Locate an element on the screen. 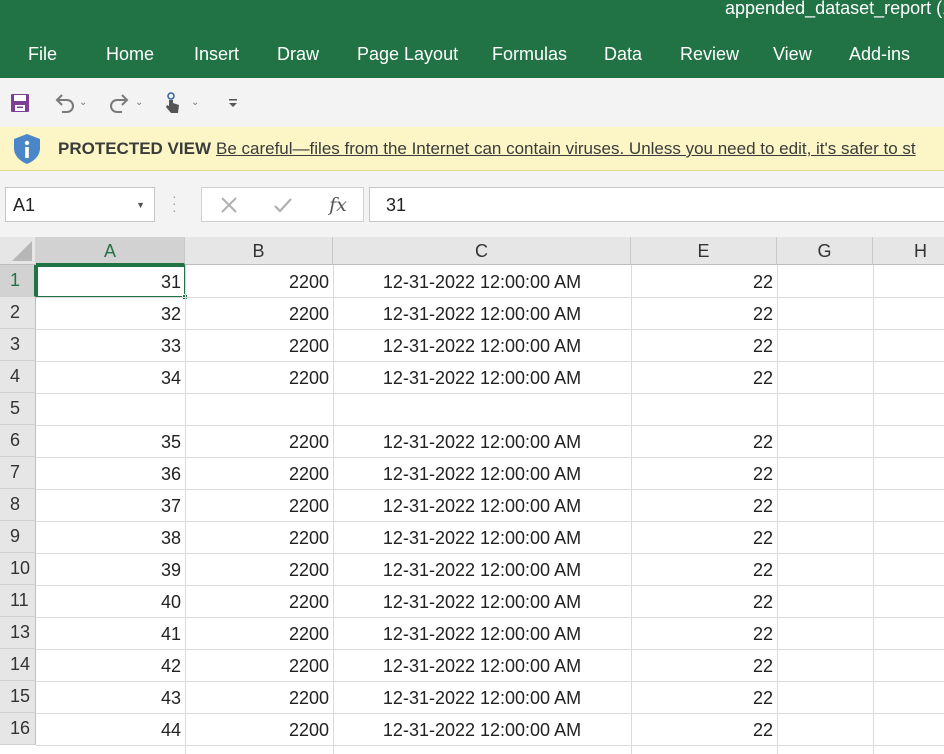 The height and width of the screenshot is (754, 944). cell-a: 38 is located at coordinates (110, 538).